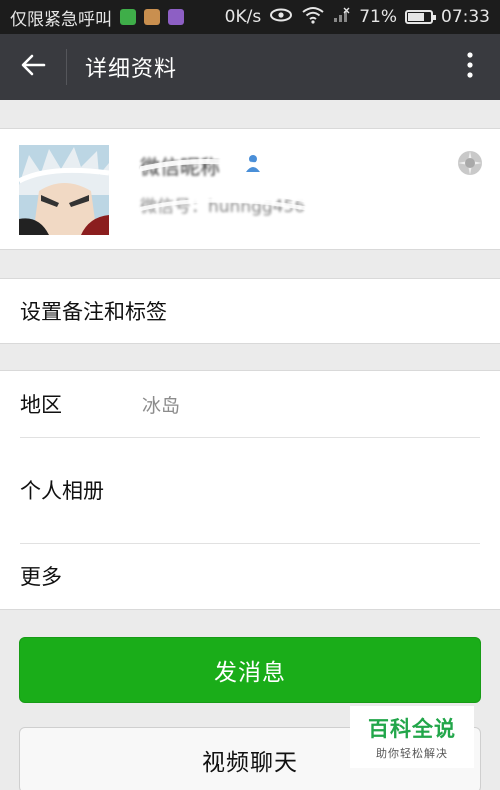  What do you see at coordinates (161, 405) in the screenshot?
I see `region-value: 冰岛` at bounding box center [161, 405].